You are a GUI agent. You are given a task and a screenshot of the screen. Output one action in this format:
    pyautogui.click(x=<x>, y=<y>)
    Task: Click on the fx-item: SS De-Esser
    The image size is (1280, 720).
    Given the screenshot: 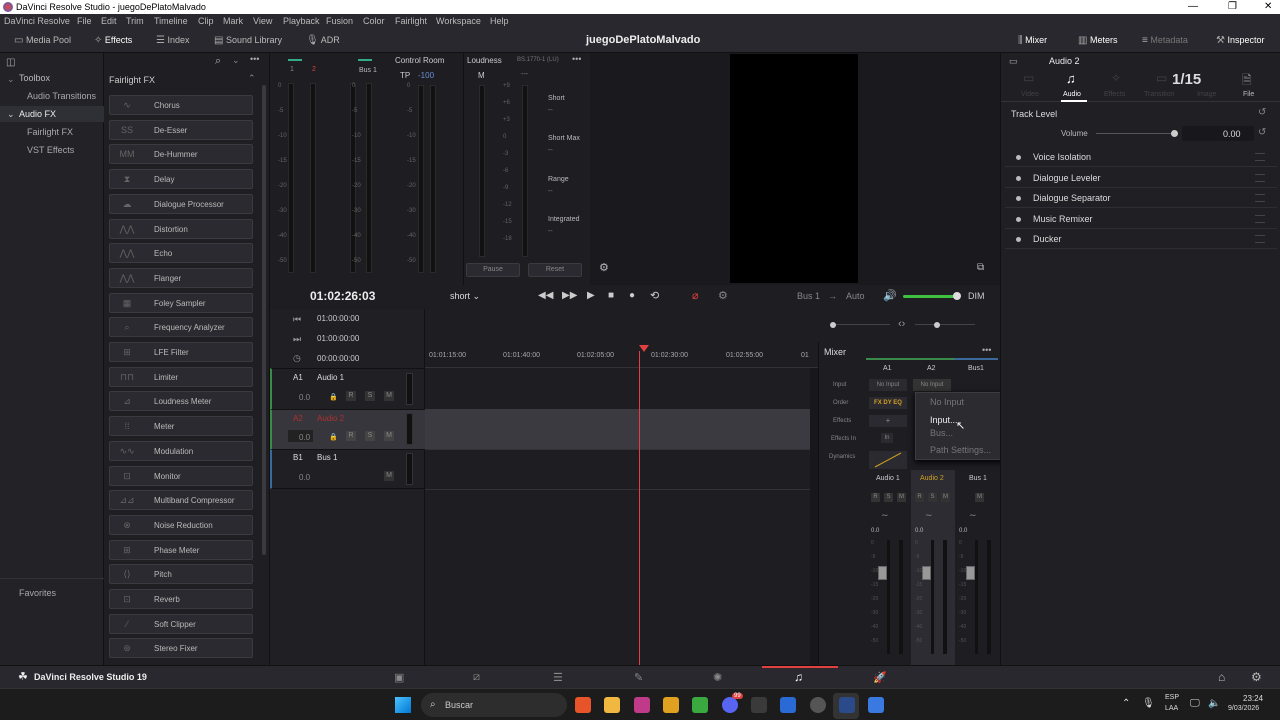 What is the action you would take?
    pyautogui.click(x=181, y=129)
    